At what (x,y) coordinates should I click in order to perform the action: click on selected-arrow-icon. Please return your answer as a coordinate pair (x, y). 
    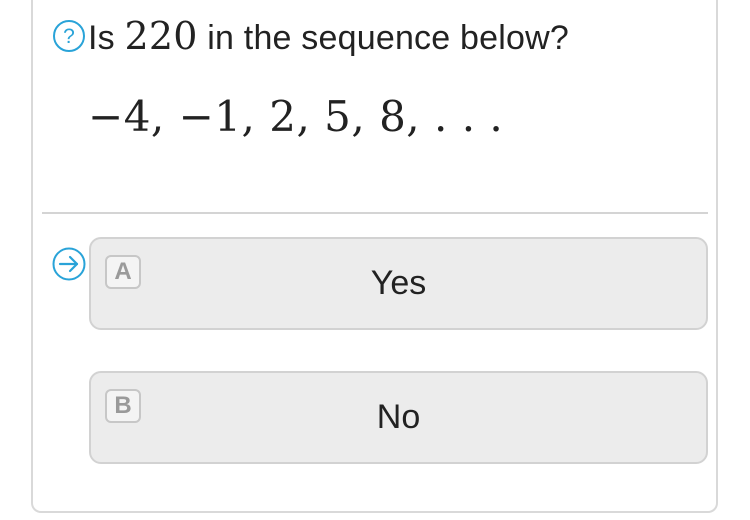
    Looking at the image, I should click on (69, 264).